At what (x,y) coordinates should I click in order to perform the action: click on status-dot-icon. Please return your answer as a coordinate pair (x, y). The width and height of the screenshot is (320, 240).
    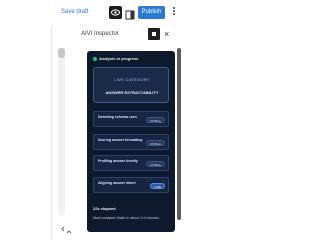
    Looking at the image, I should click on (95, 58).